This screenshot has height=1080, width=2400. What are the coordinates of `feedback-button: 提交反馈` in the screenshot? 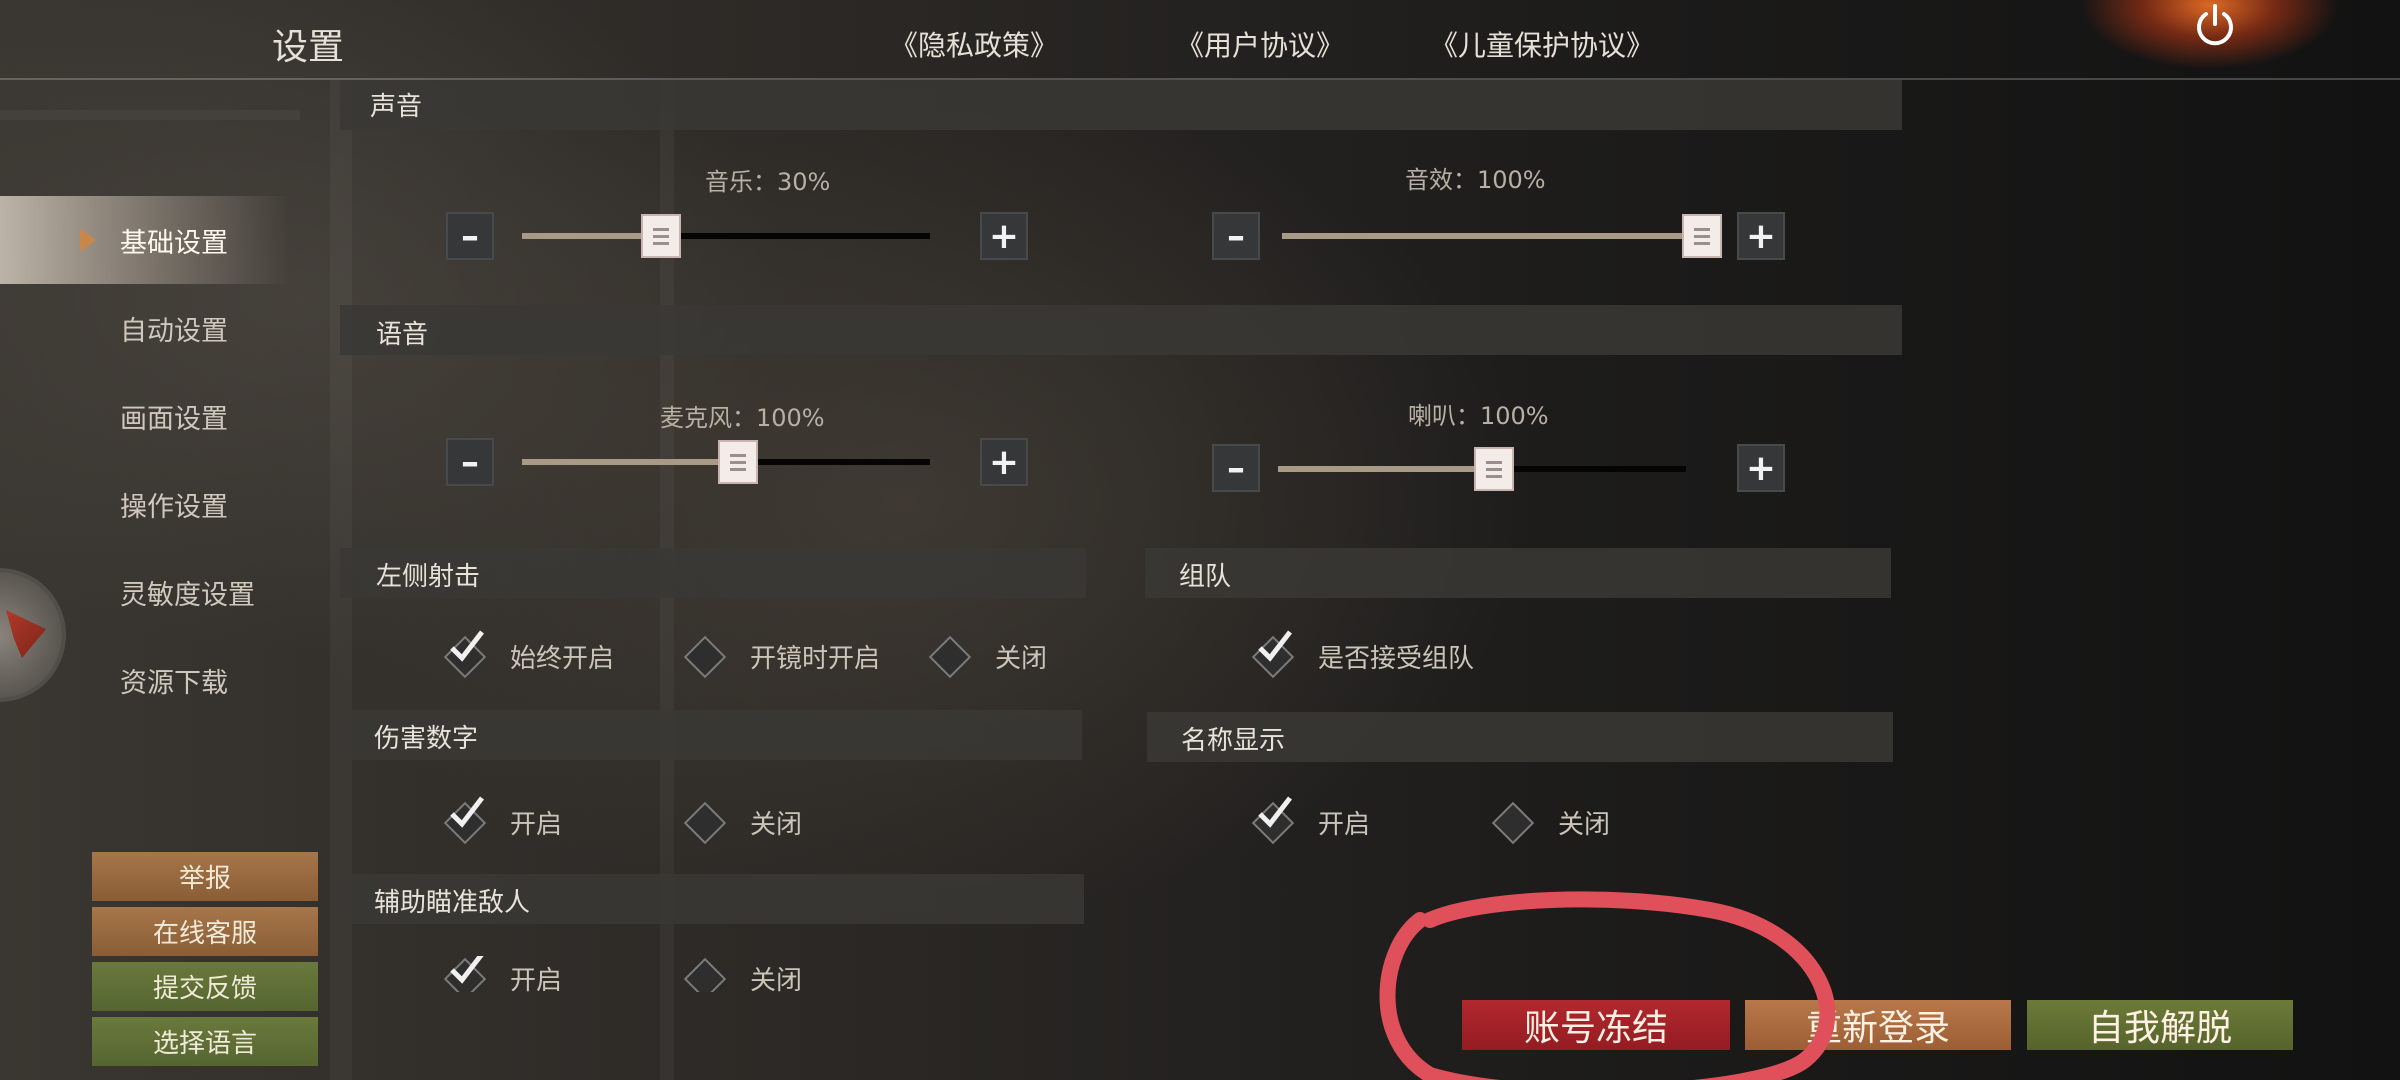 It's located at (205, 986).